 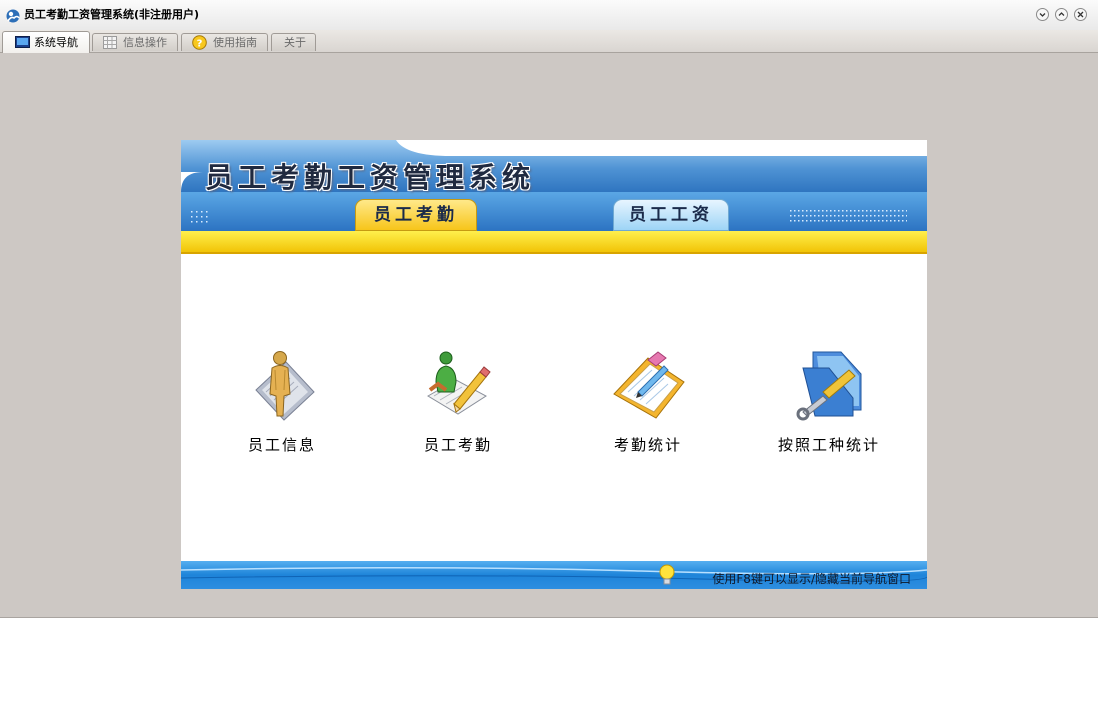 I want to click on menu-label: 员工考勤, so click(x=457, y=445).